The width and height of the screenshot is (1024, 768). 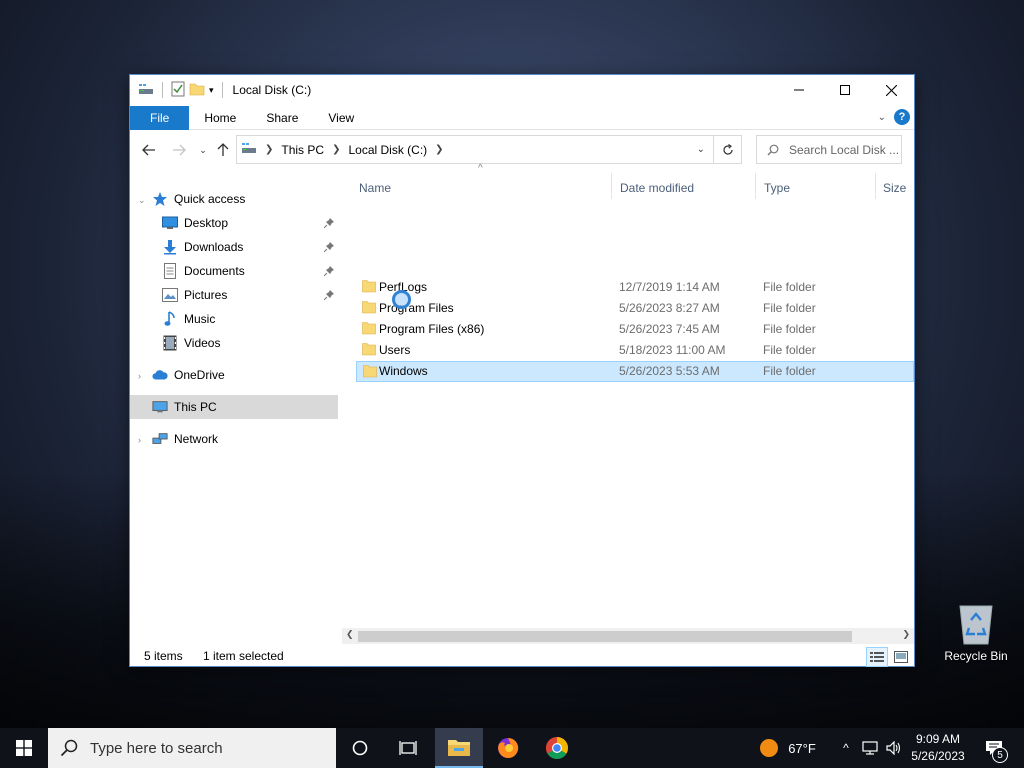 What do you see at coordinates (163, 656) in the screenshot?
I see `item-count: 5 items` at bounding box center [163, 656].